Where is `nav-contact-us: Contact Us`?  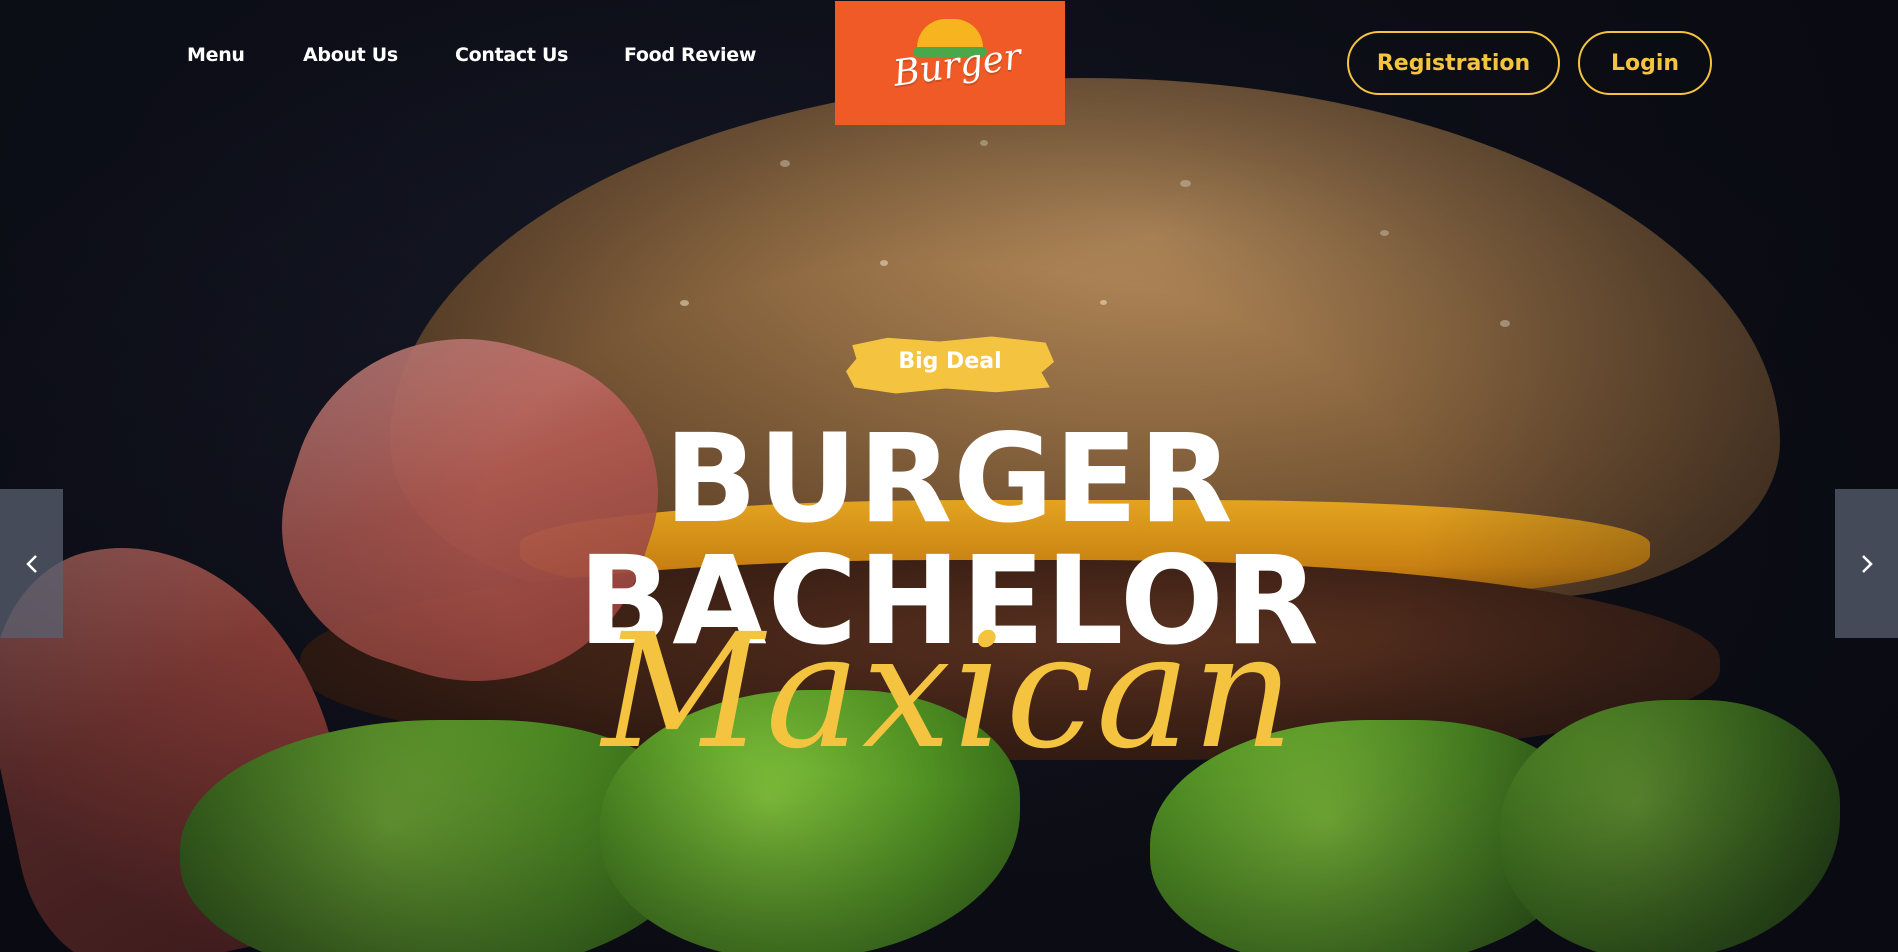 nav-contact-us: Contact Us is located at coordinates (511, 55).